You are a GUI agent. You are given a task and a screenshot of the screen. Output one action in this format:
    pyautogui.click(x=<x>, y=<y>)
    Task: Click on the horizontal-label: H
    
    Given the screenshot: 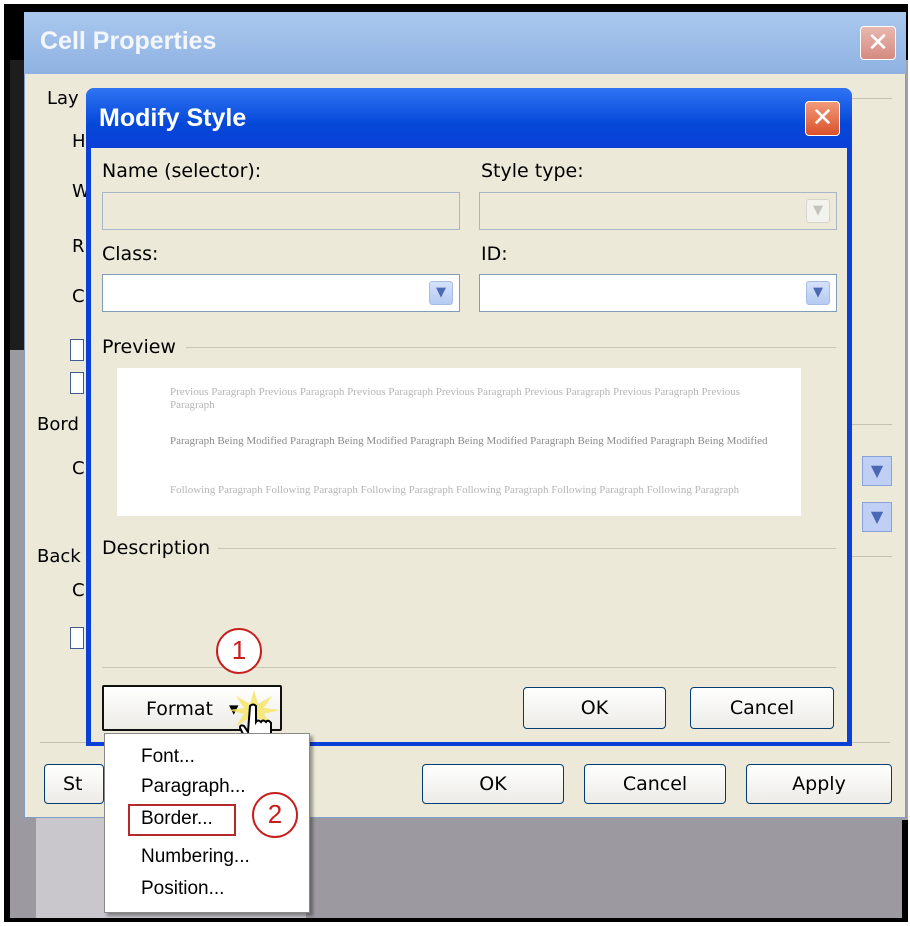 What is the action you would take?
    pyautogui.click(x=79, y=141)
    